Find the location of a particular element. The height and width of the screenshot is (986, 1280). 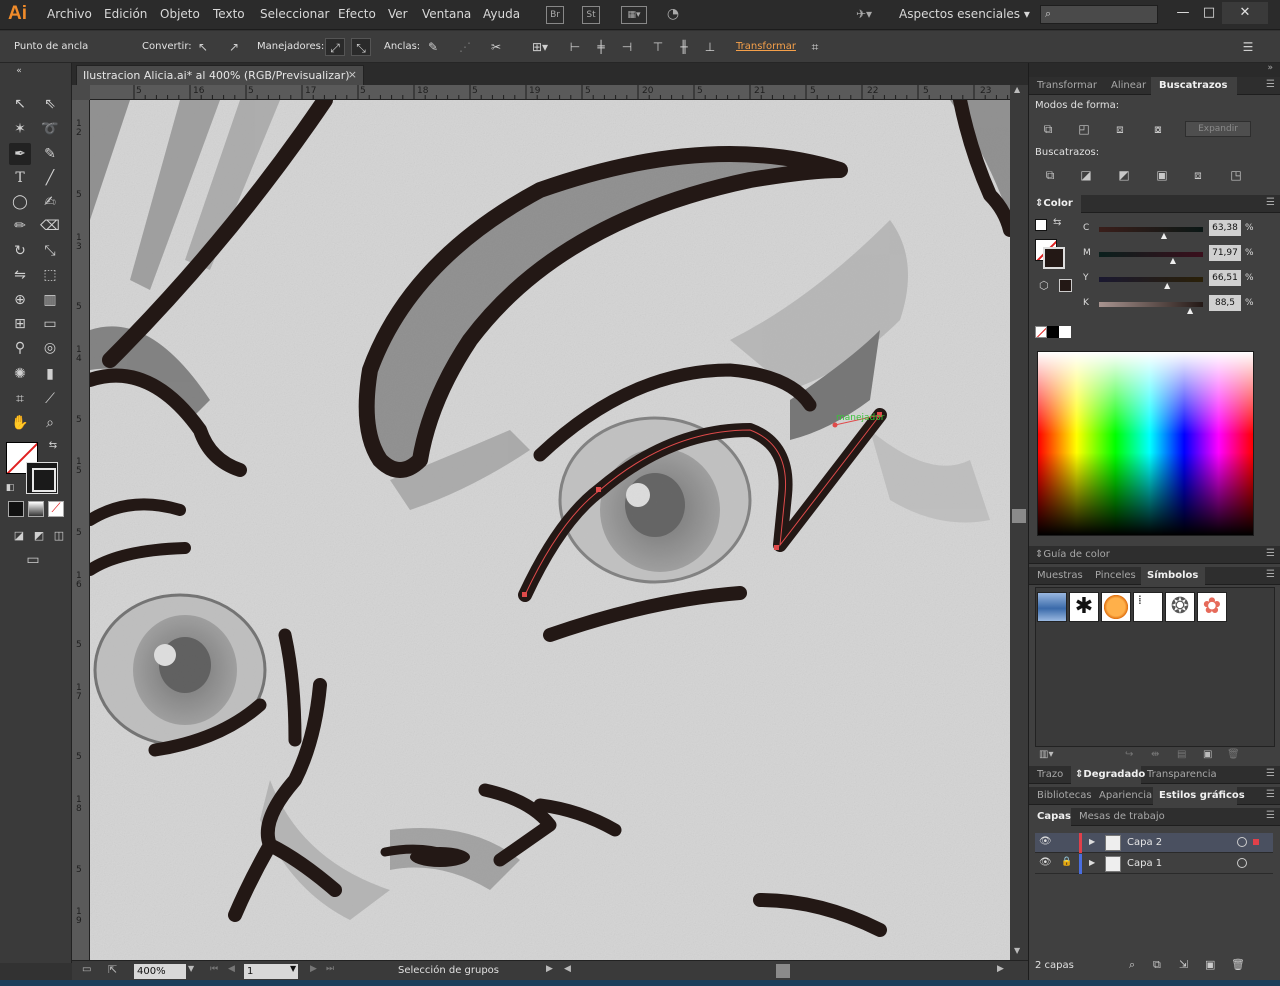

last-artboard-icon: ⏭ is located at coordinates (330, 969).